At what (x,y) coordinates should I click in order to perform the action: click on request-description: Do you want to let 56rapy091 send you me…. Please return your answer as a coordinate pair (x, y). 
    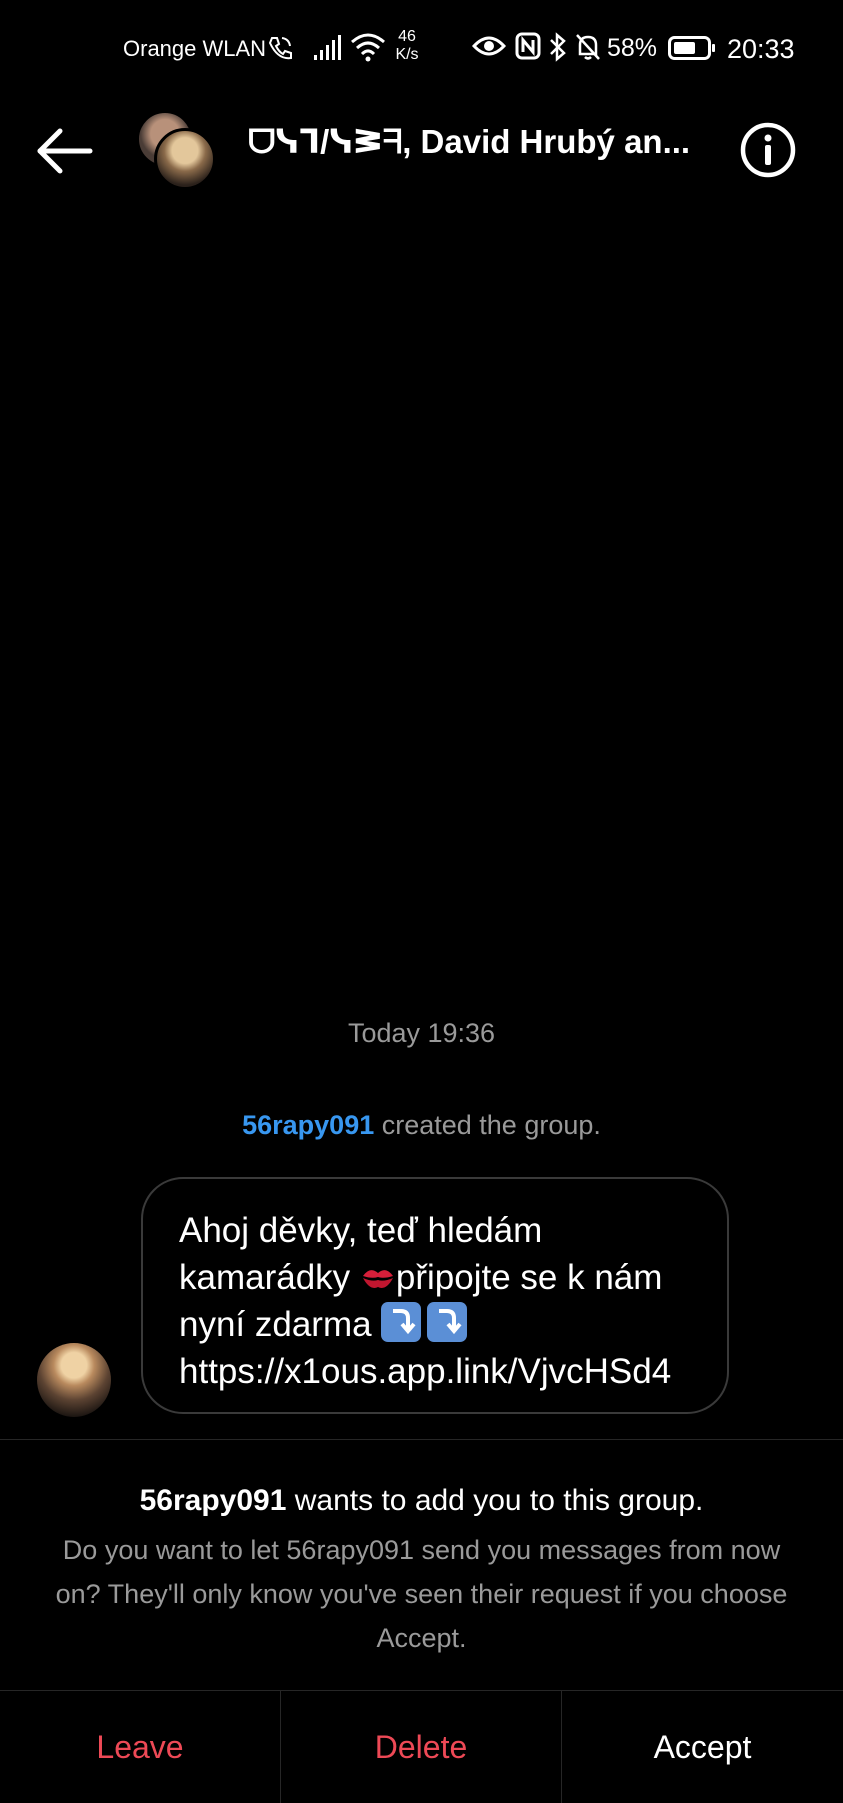
    Looking at the image, I should click on (421, 1594).